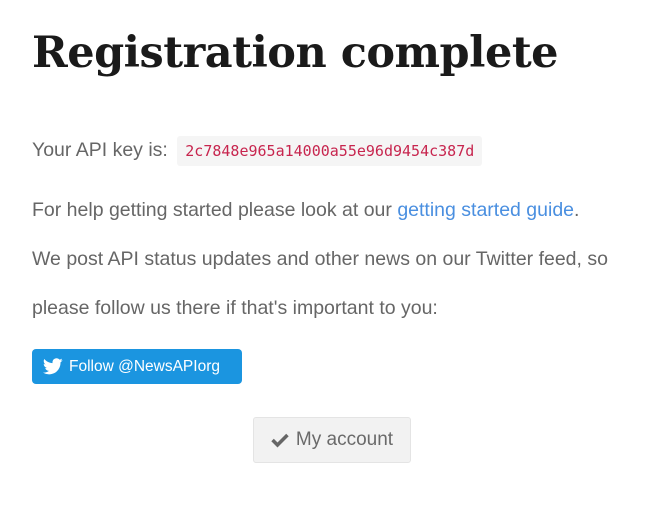 The image size is (657, 509). What do you see at coordinates (280, 440) in the screenshot?
I see `check-icon` at bounding box center [280, 440].